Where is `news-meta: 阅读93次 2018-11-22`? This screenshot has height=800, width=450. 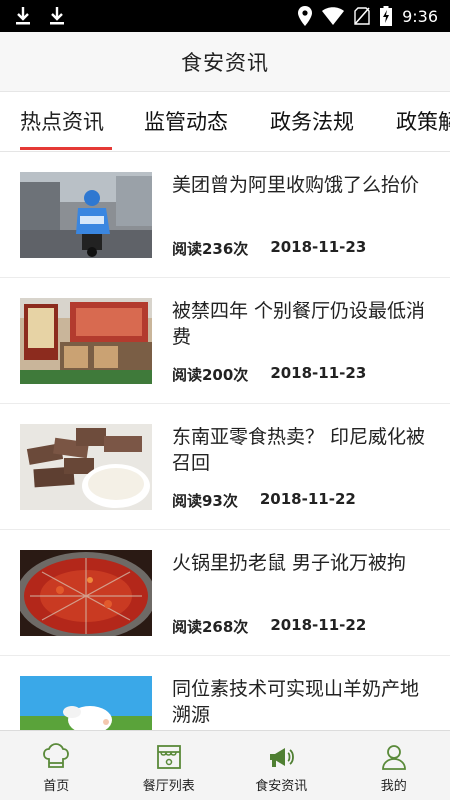 news-meta: 阅读93次 2018-11-22 is located at coordinates (264, 500).